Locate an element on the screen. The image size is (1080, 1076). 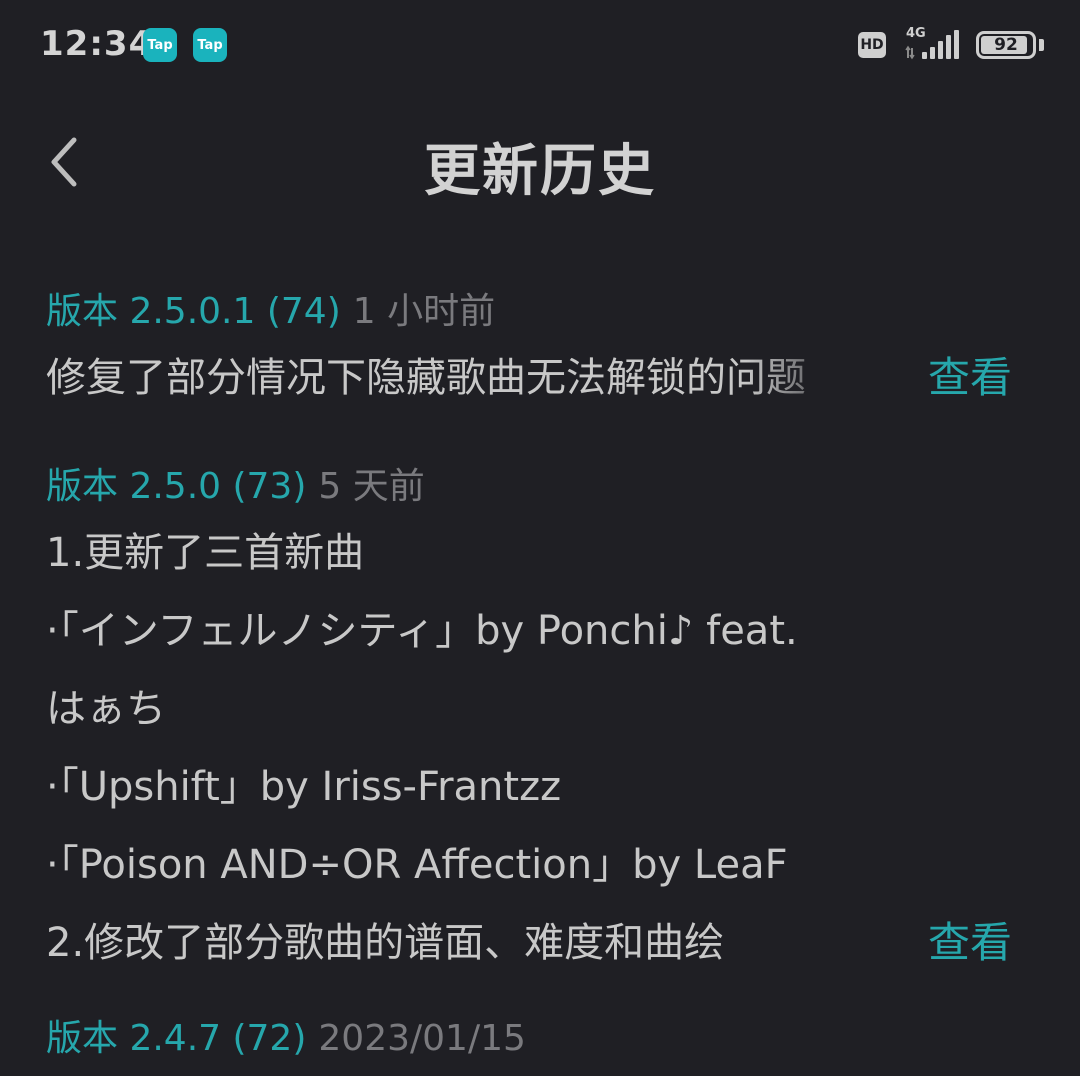
version-summary-row: 2.修改了部分歌曲的谱面、难度和曲绘 查看 is located at coordinates (541, 943).